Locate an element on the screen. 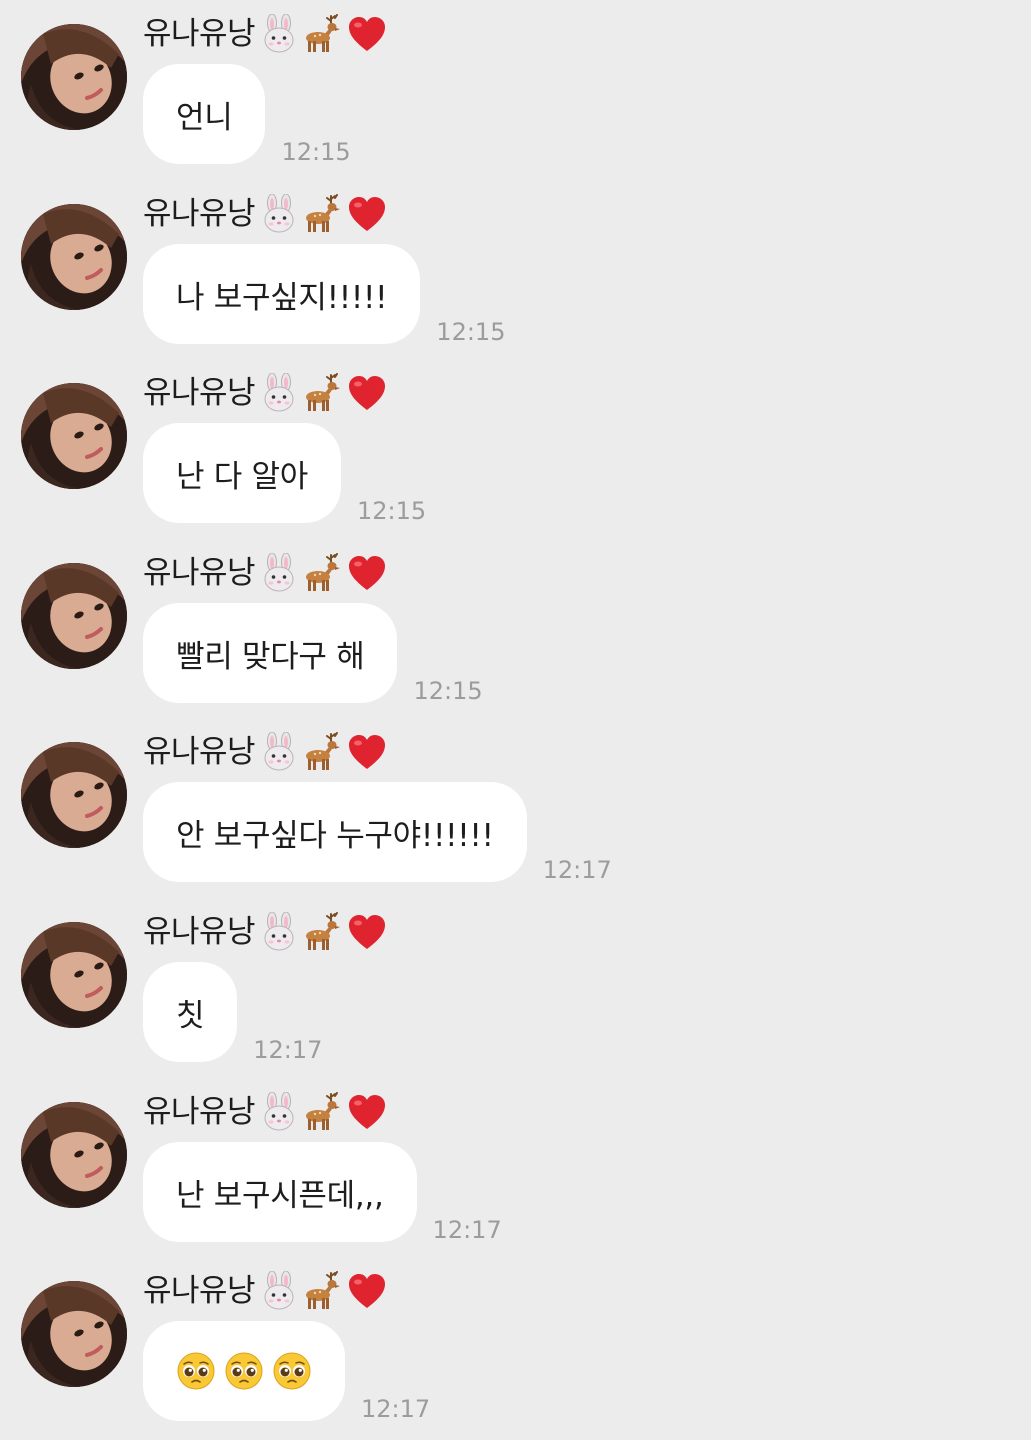 This screenshot has width=1031, height=1440. bubble-row: 칫 12:17 is located at coordinates (233, 1013).